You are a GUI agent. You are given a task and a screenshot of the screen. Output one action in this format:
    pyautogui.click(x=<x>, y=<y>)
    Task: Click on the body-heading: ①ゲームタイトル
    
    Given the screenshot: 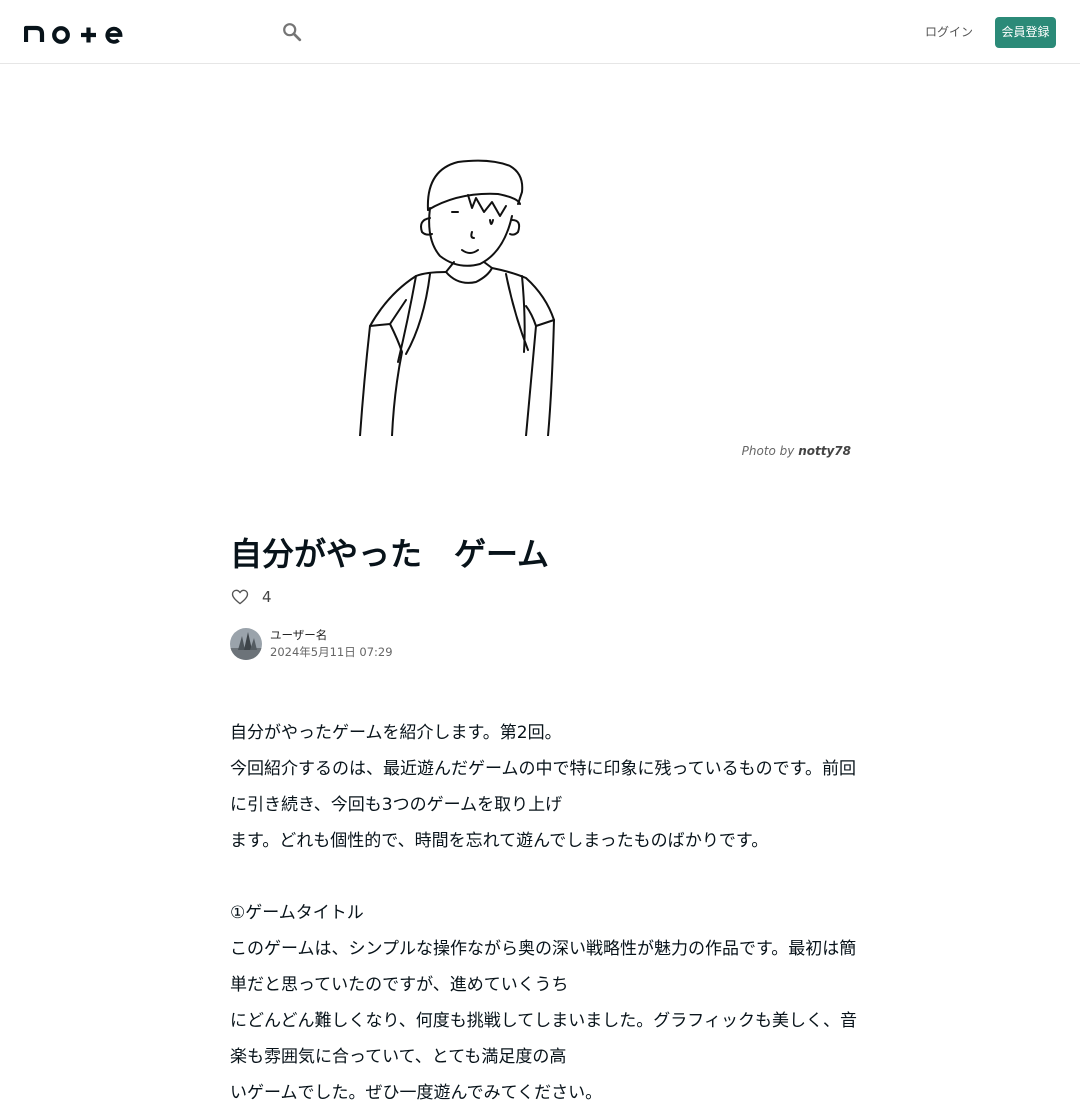 What is the action you would take?
    pyautogui.click(x=297, y=913)
    